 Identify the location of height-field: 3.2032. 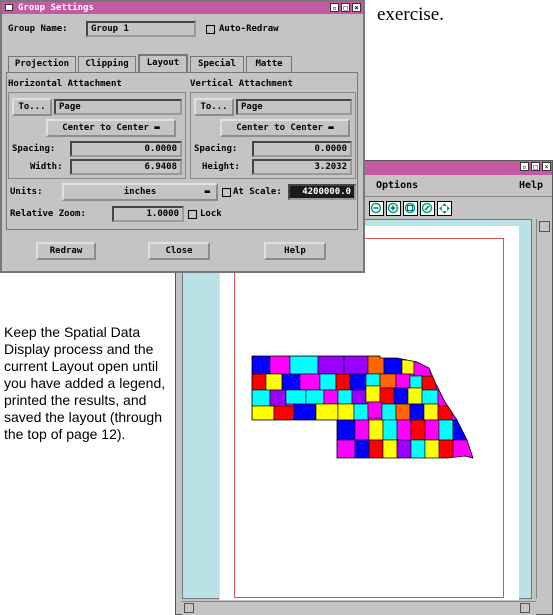
(302, 167).